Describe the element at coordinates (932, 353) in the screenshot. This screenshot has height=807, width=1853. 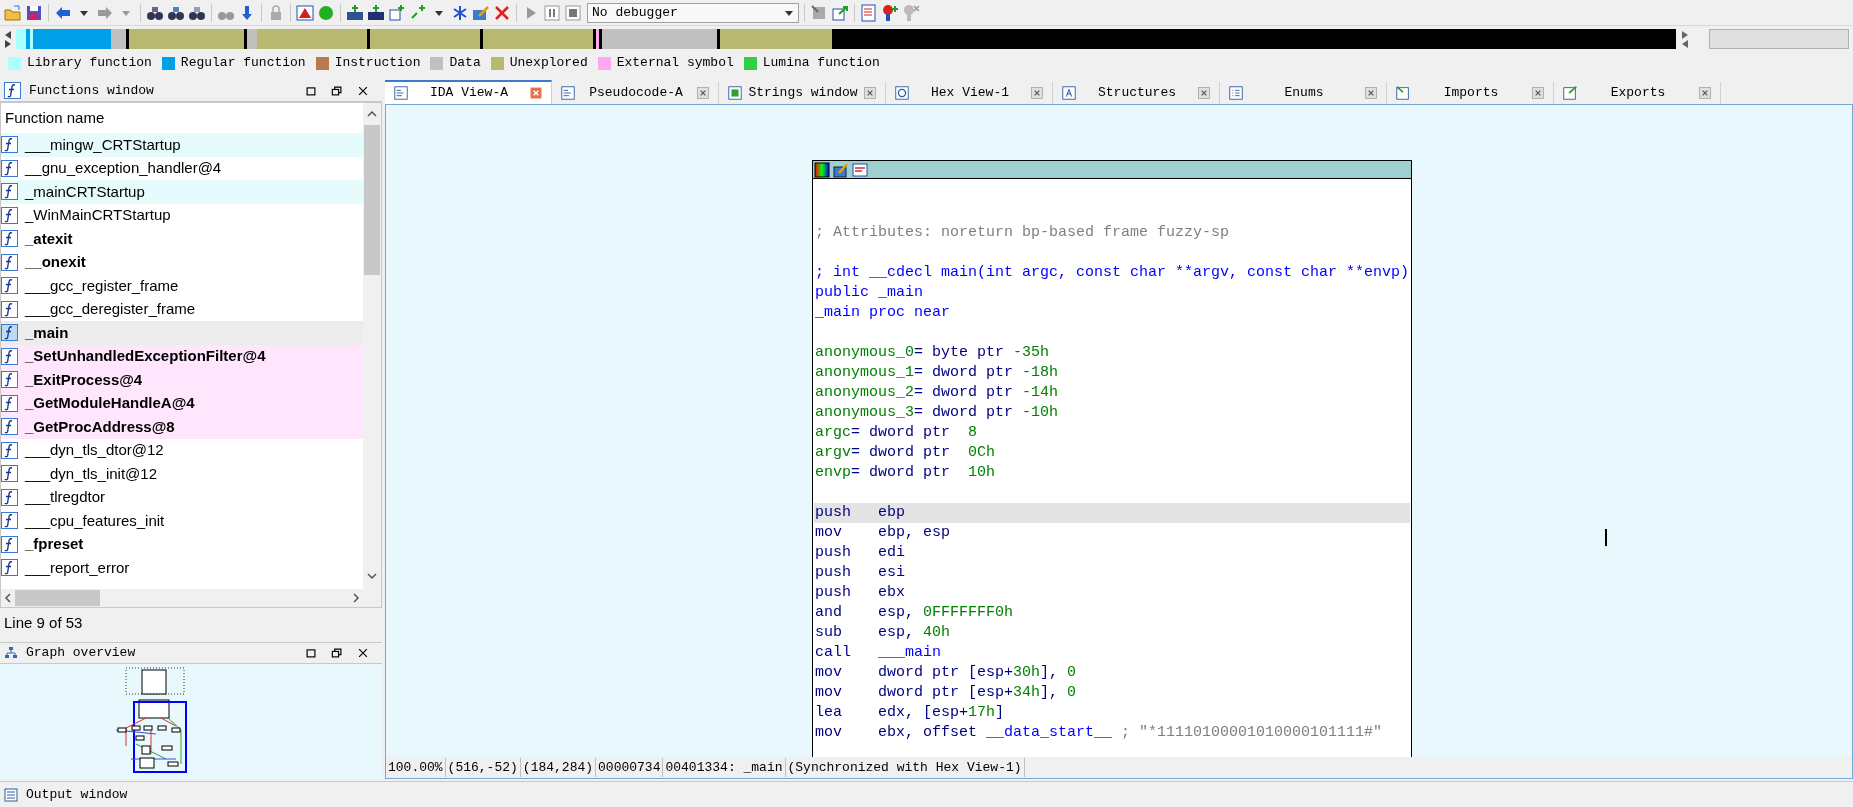
I see `code-line: anonymous_0= byte ptr -35h` at that location.